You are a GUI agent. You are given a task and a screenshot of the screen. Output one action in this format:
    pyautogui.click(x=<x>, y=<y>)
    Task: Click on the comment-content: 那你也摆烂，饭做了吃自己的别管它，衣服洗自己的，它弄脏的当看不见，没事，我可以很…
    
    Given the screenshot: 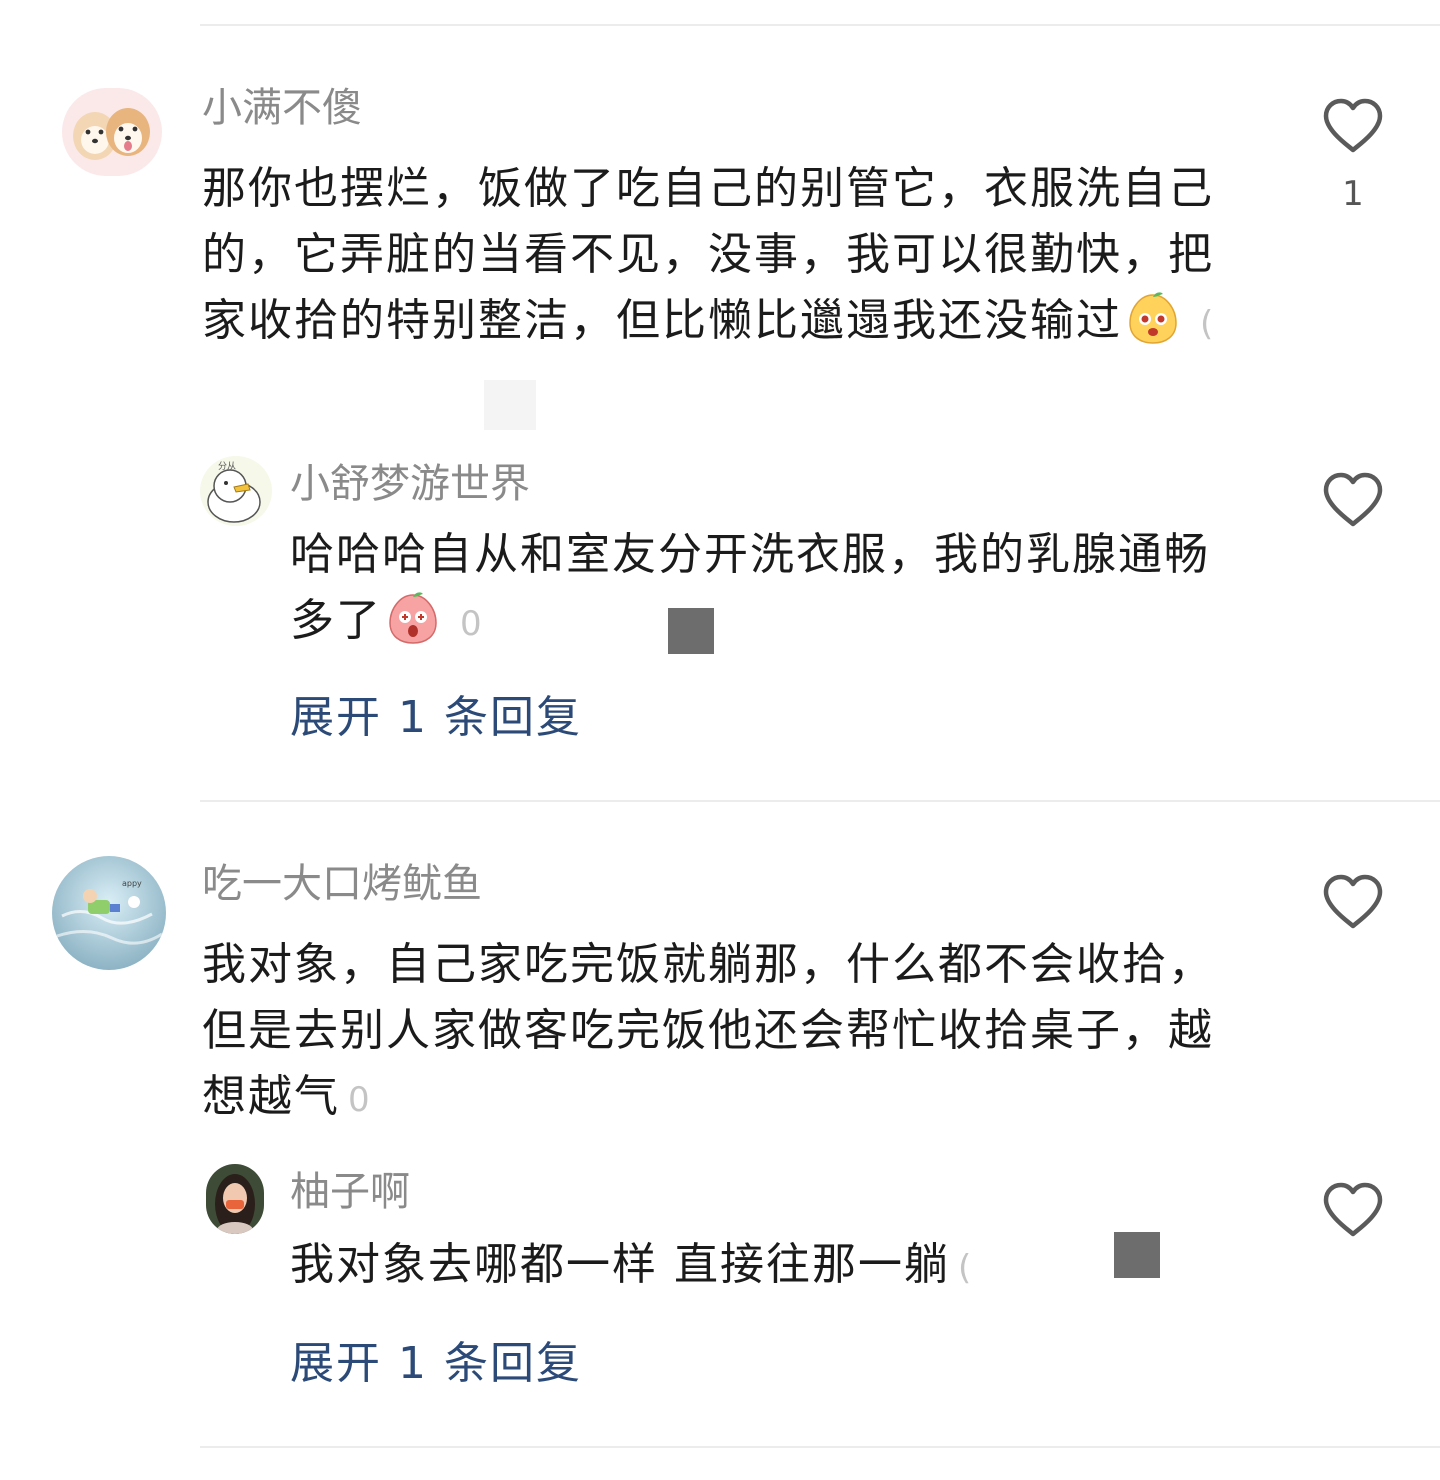 What is the action you would take?
    pyautogui.click(x=722, y=256)
    